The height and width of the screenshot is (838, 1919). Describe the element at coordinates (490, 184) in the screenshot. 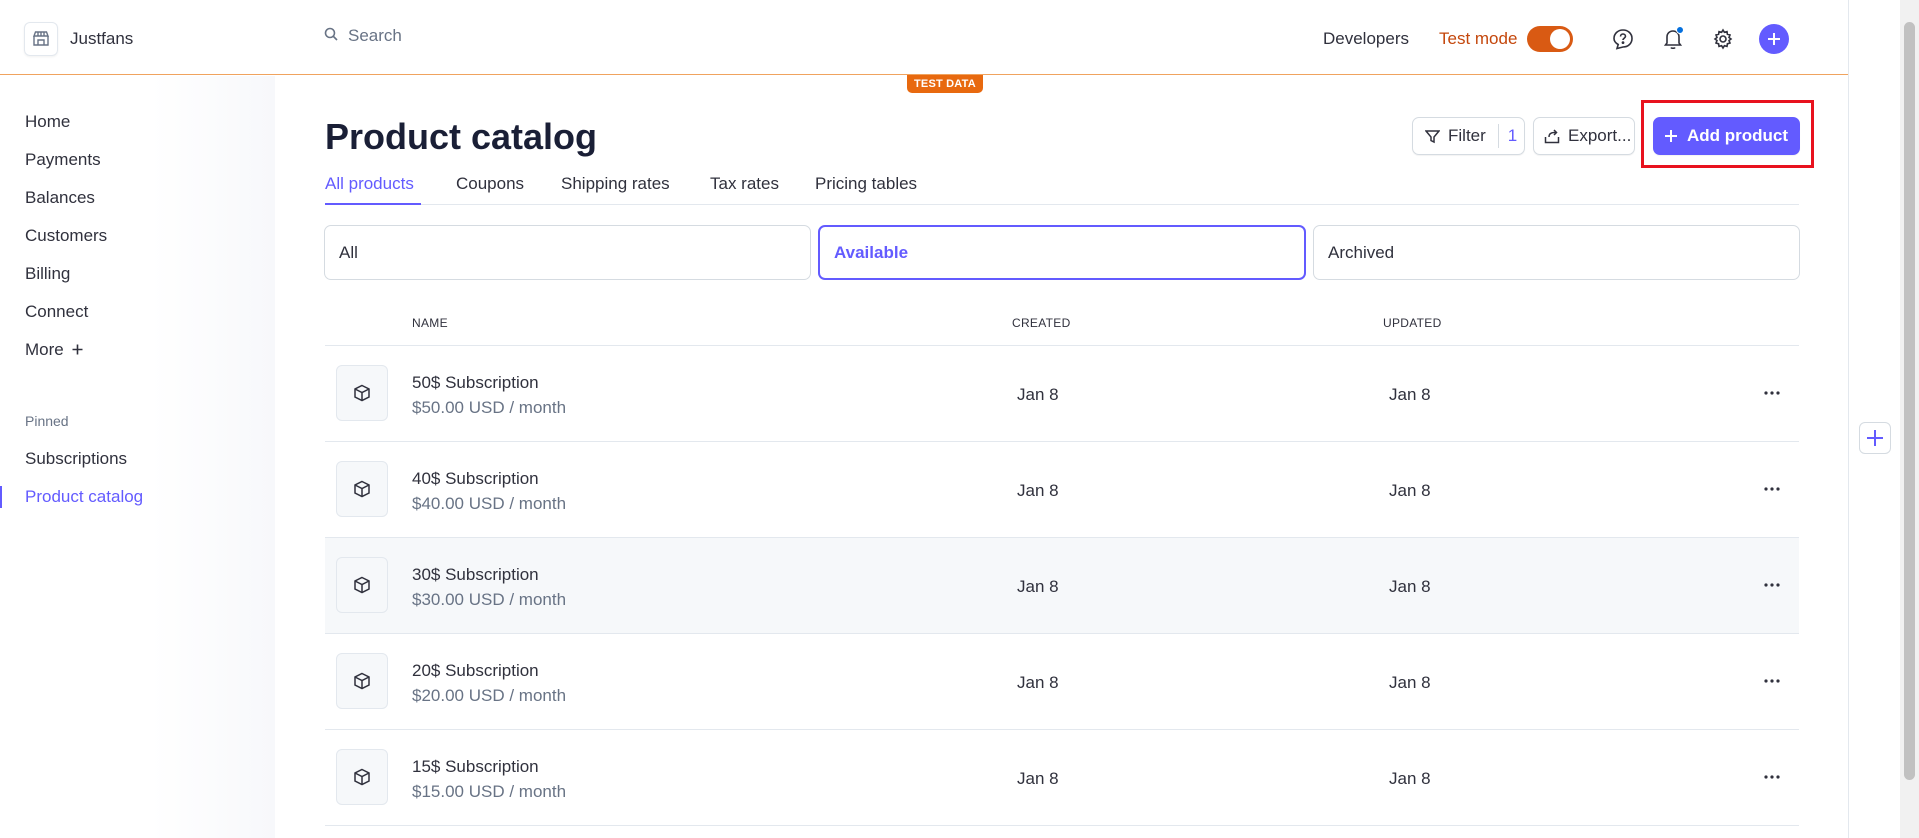

I see `tab-coupons: Coupons` at that location.